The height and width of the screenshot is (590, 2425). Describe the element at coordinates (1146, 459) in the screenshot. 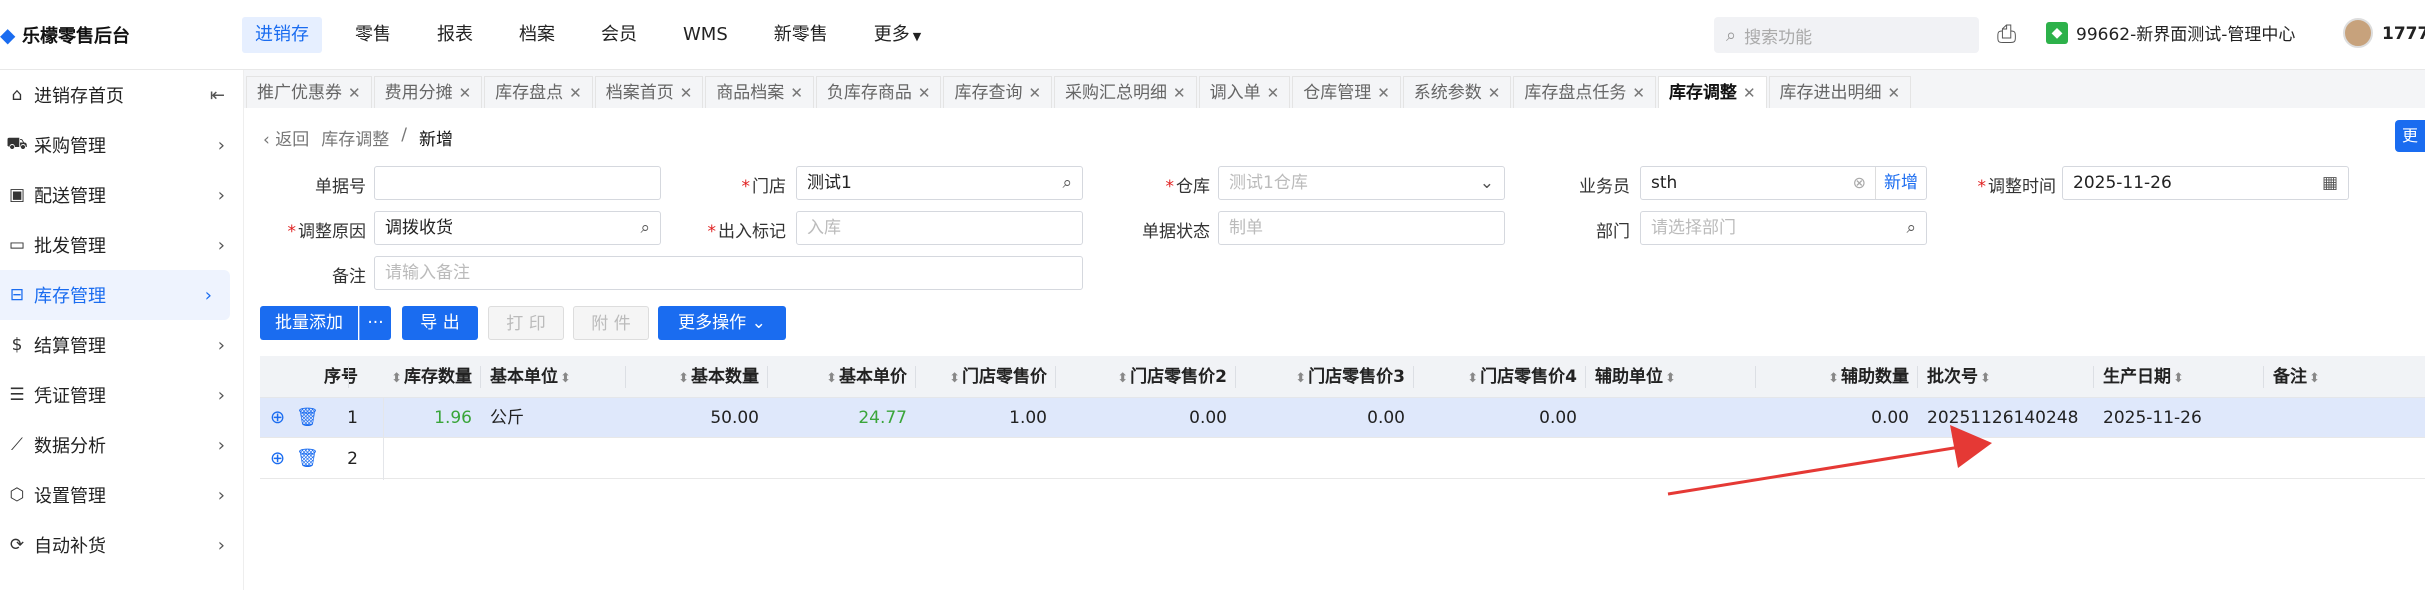

I see `cell-p2` at that location.